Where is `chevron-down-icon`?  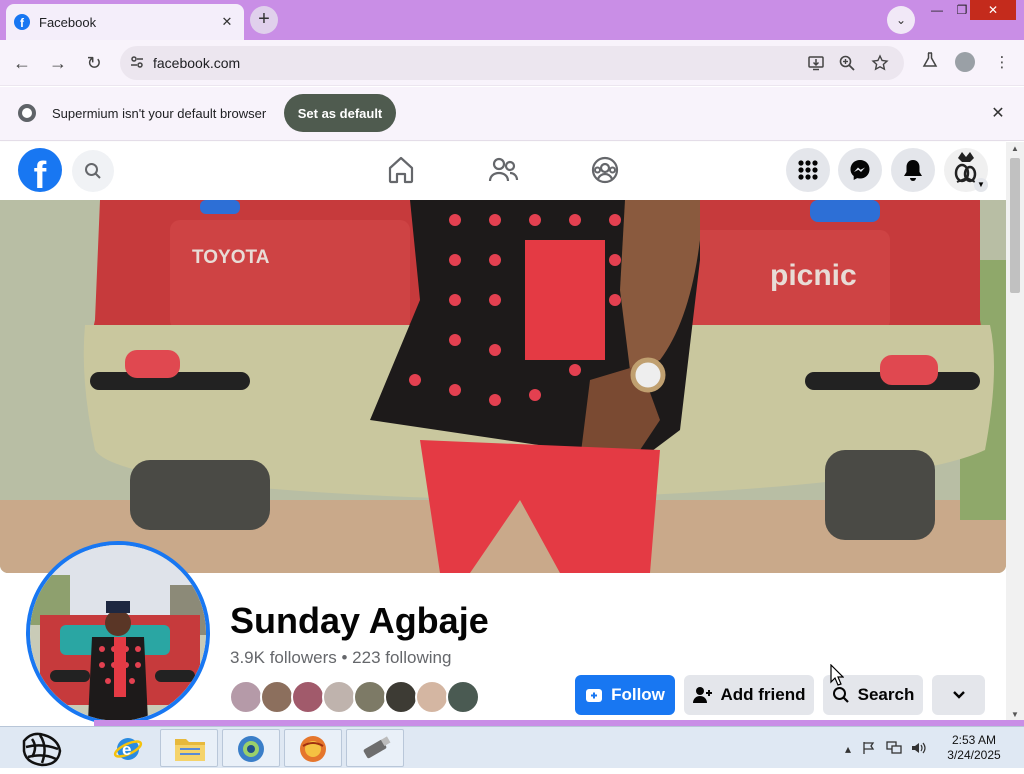
chevron-down-icon is located at coordinates (958, 695).